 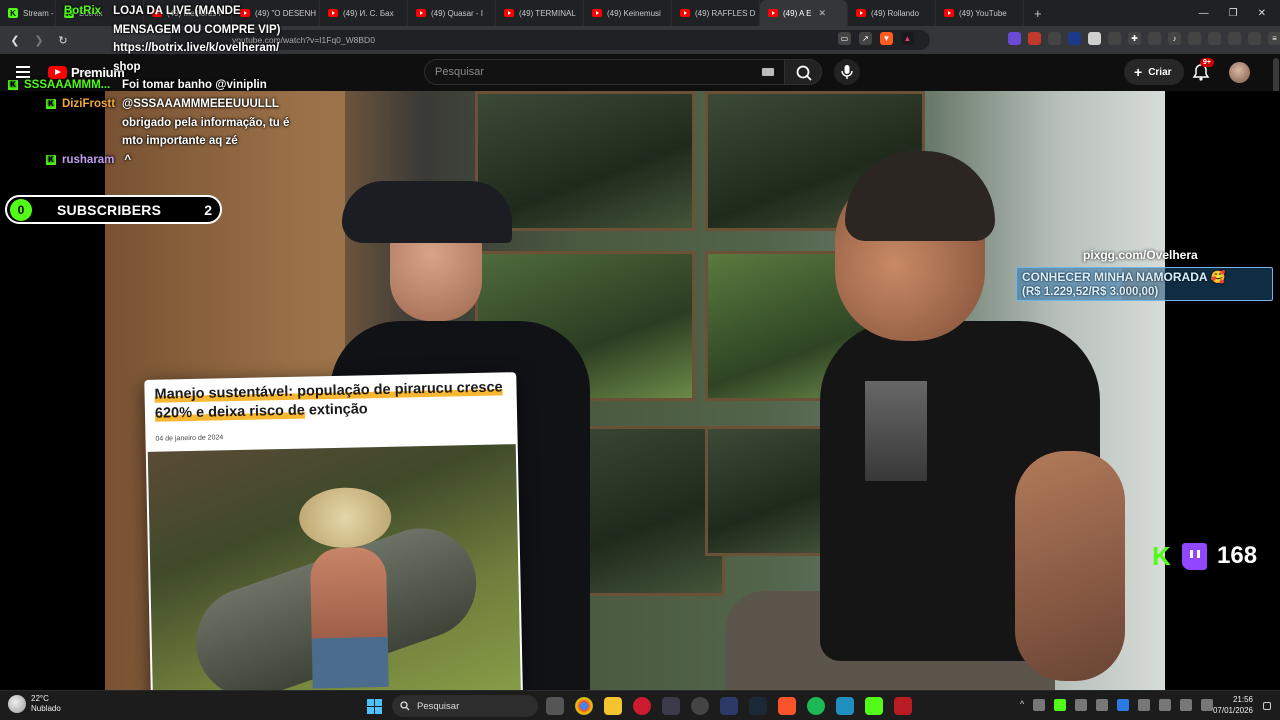 What do you see at coordinates (1154, 38) in the screenshot?
I see `screenshot-icon` at bounding box center [1154, 38].